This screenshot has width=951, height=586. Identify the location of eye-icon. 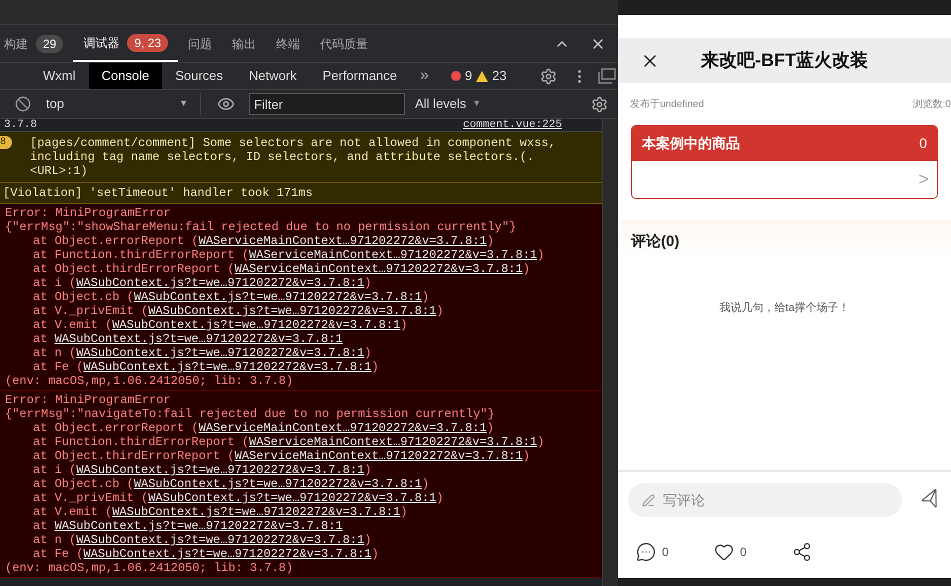
(226, 104).